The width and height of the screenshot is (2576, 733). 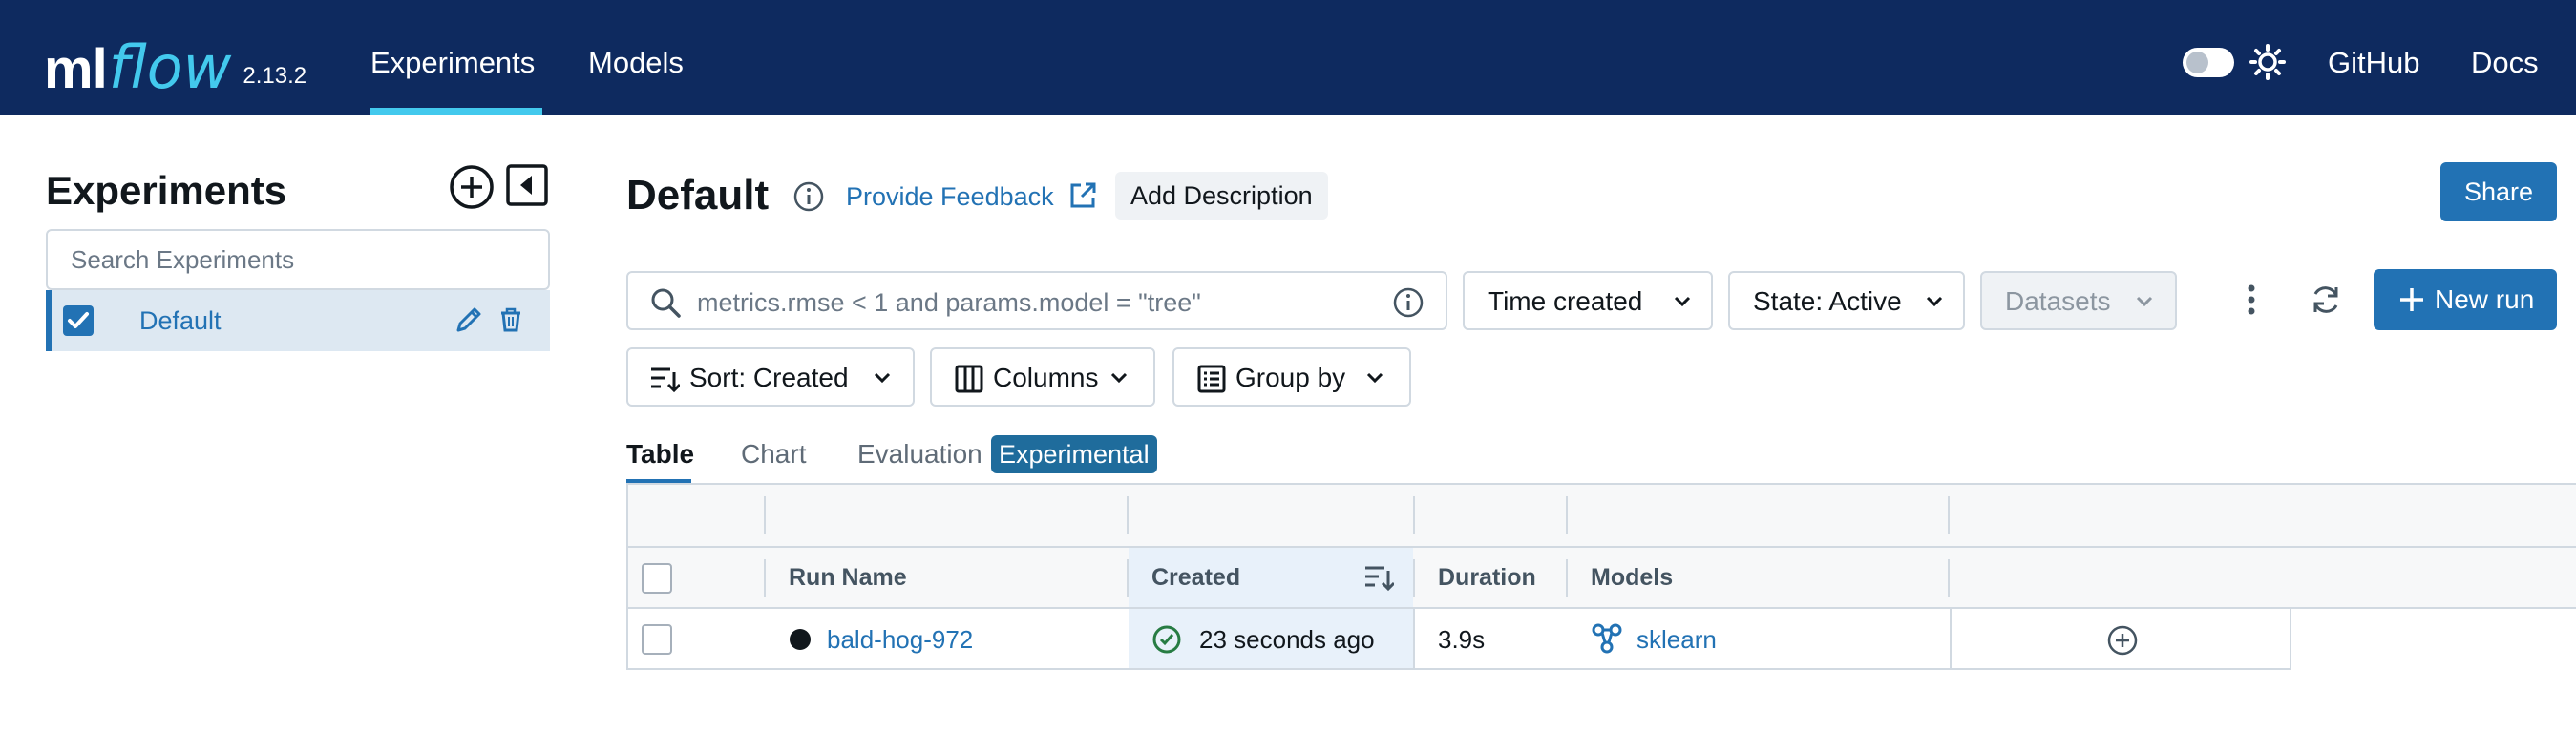 What do you see at coordinates (452, 63) in the screenshot?
I see `nav-experiments: Experiments` at bounding box center [452, 63].